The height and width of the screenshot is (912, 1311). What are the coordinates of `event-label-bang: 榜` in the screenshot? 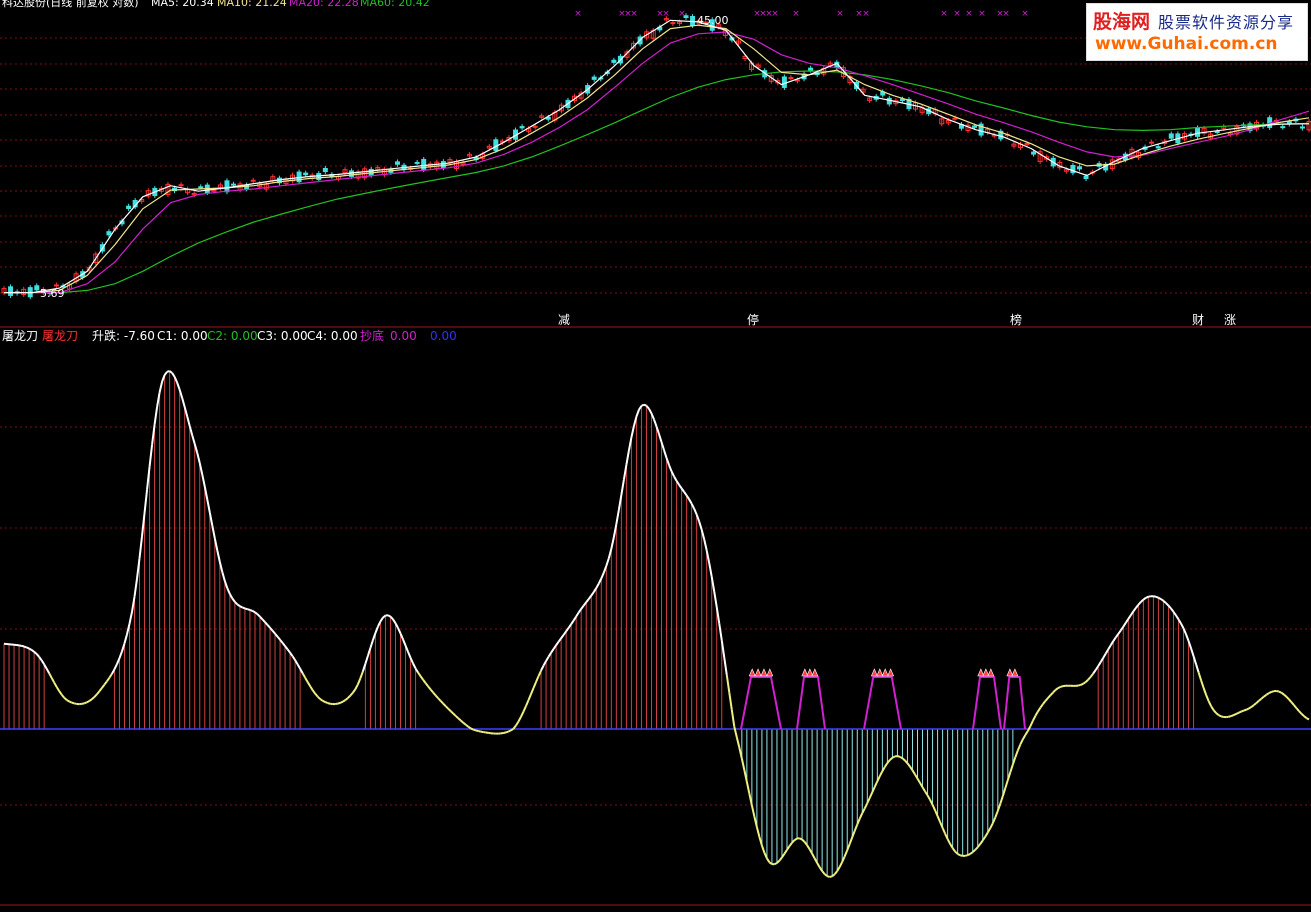 It's located at (1016, 319).